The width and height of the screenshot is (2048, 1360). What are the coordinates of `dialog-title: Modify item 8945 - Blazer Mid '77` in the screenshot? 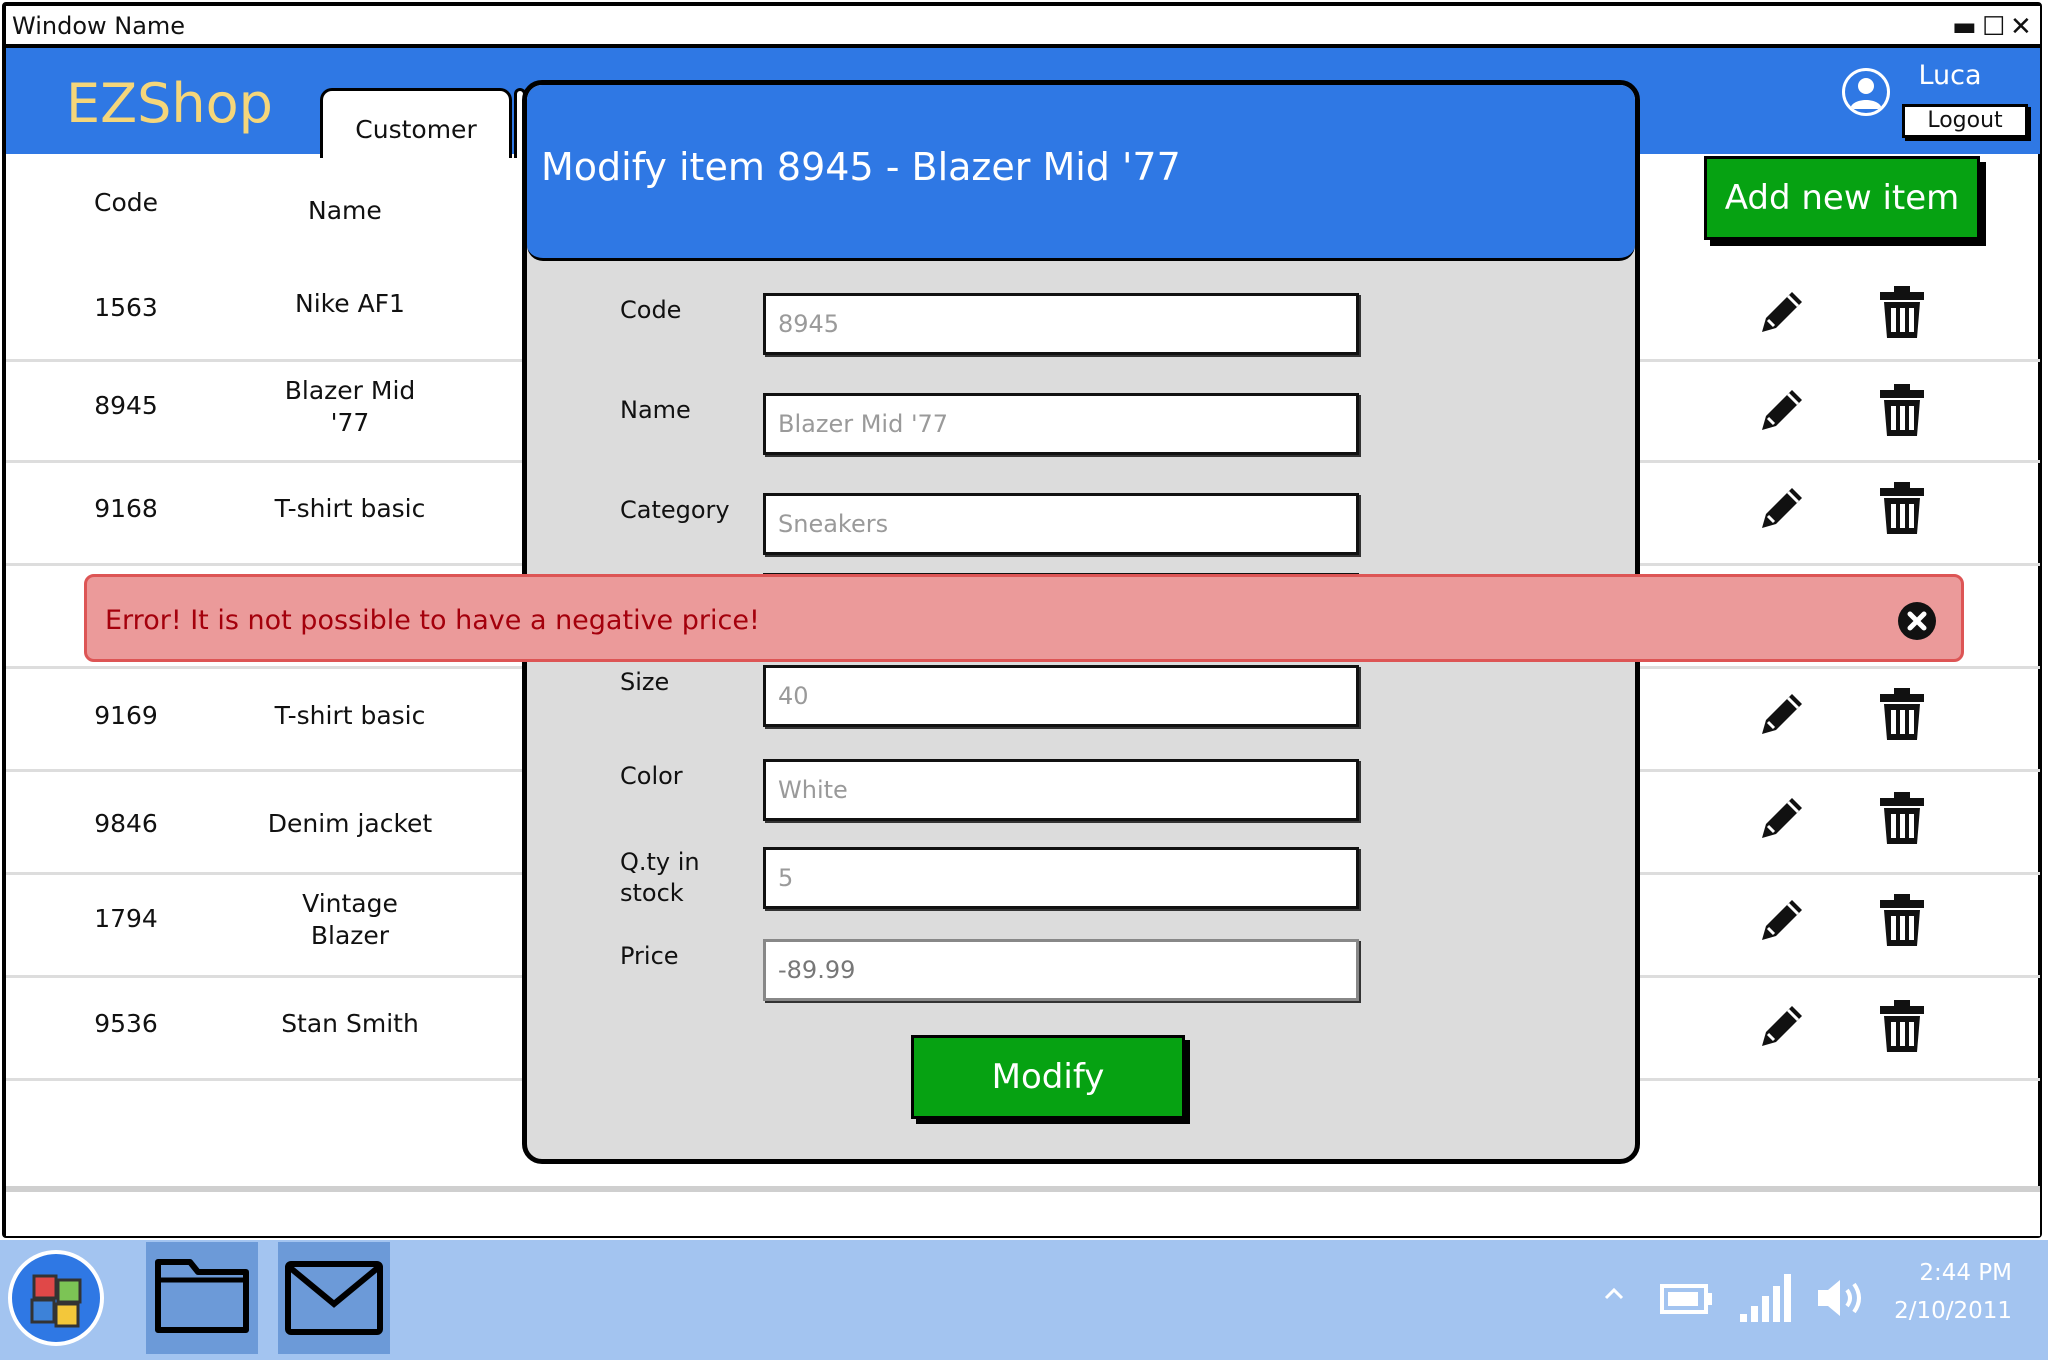 It's located at (861, 167).